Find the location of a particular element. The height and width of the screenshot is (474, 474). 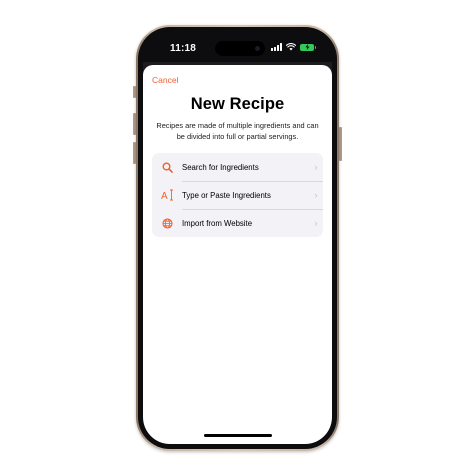

wifi-icon is located at coordinates (291, 47).